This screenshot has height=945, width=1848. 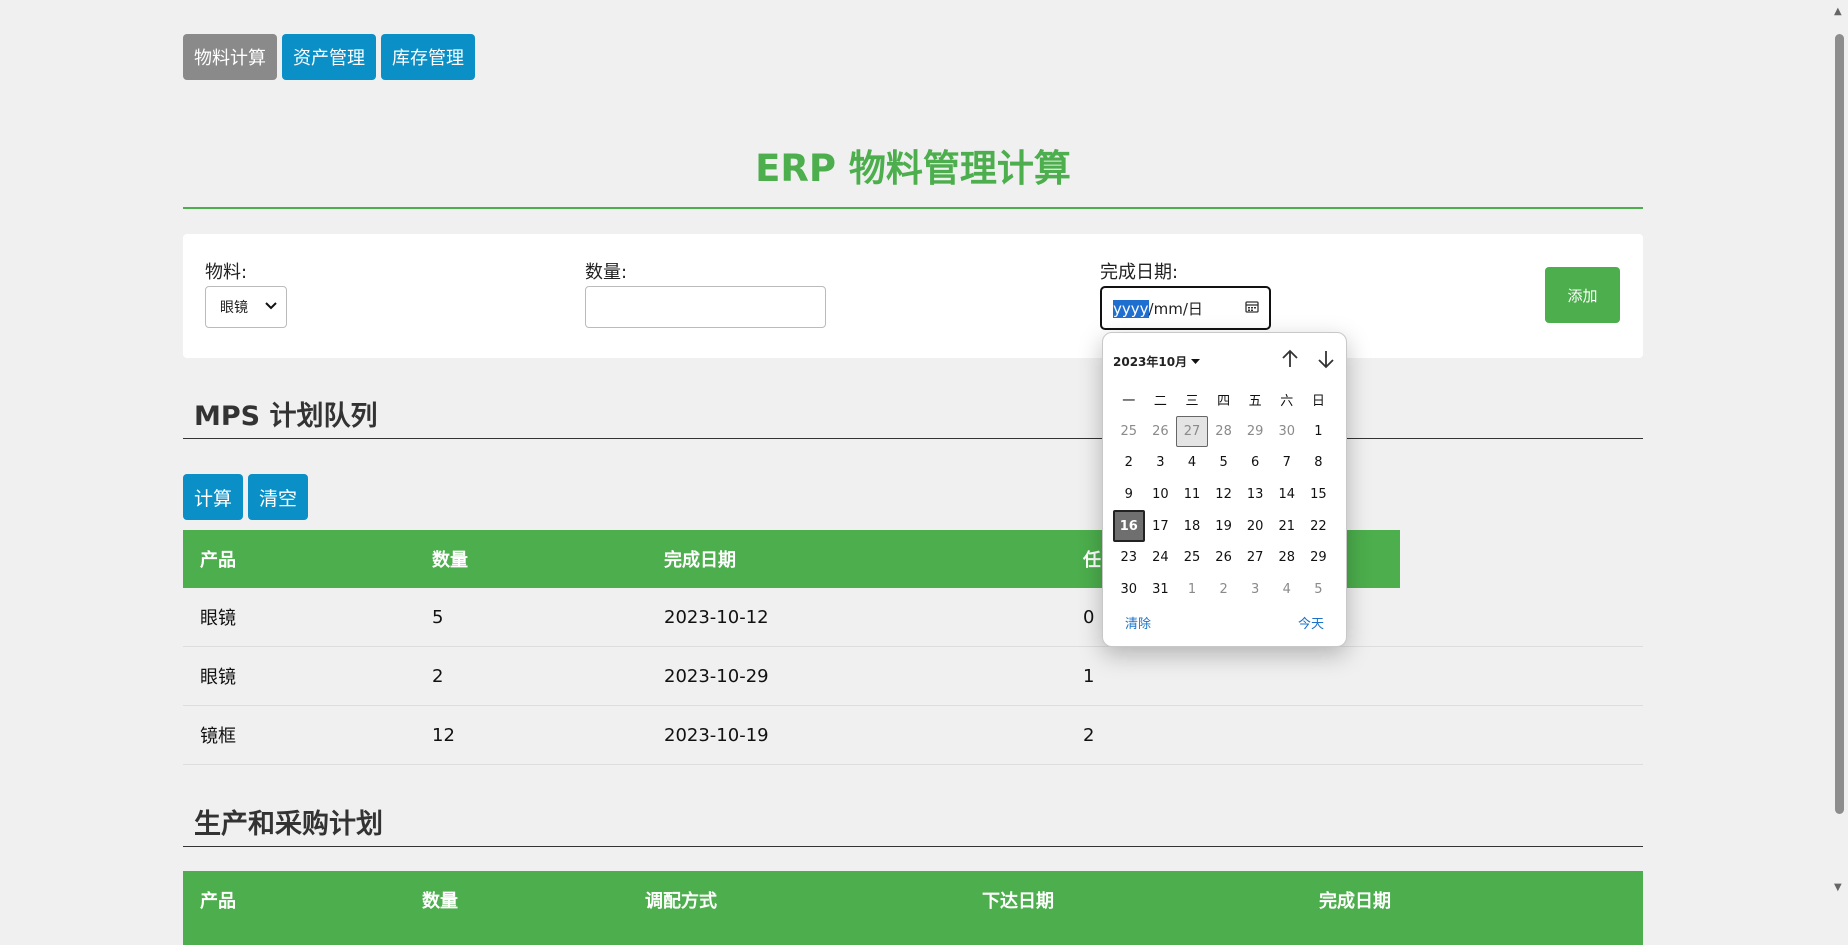 I want to click on chevron-down-icon, so click(x=271, y=307).